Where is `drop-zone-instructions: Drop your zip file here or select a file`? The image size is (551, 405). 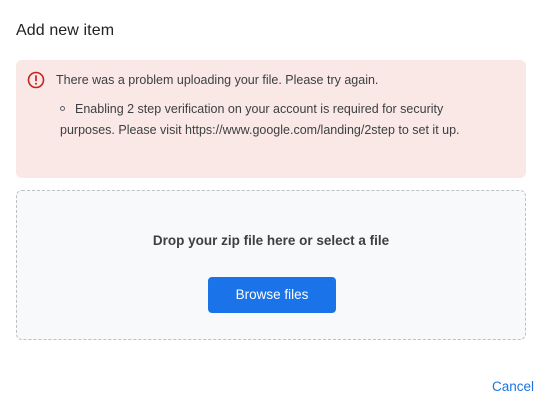 drop-zone-instructions: Drop your zip file here or select a file is located at coordinates (271, 240).